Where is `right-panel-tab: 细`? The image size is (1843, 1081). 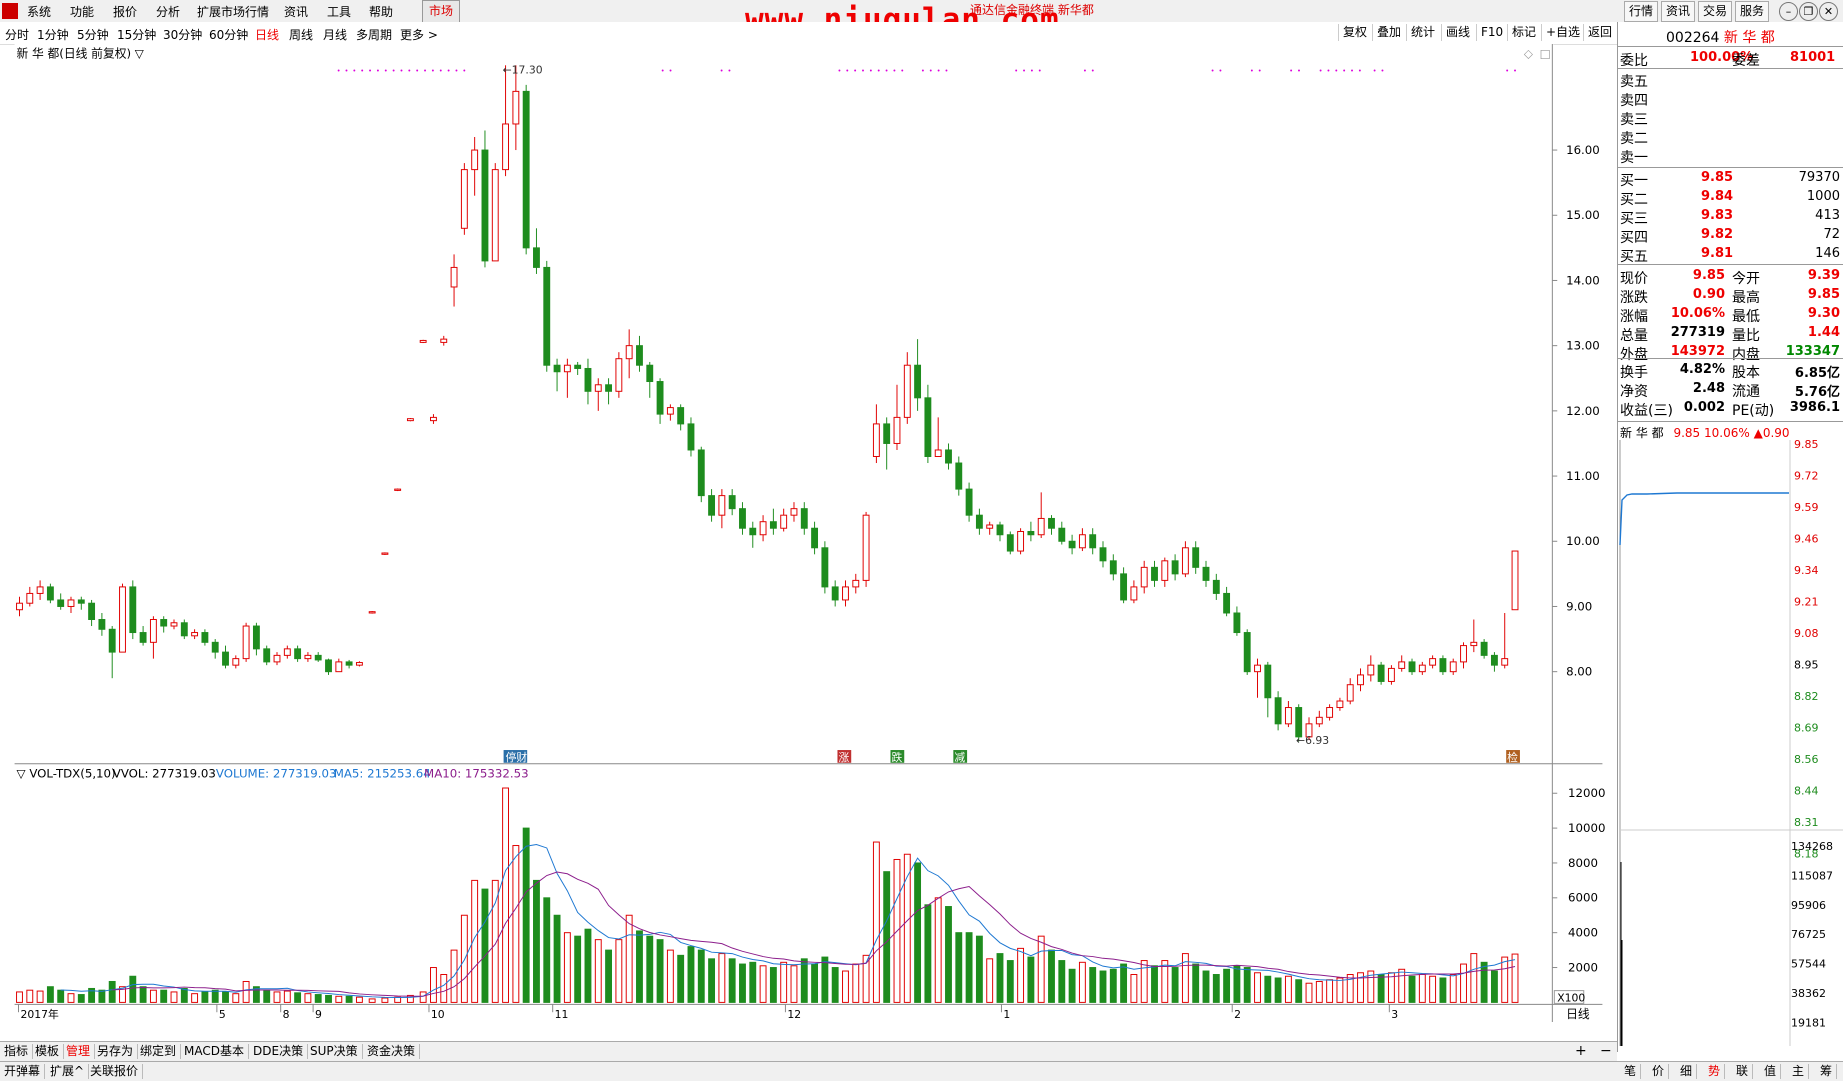 right-panel-tab: 细 is located at coordinates (1687, 1071).